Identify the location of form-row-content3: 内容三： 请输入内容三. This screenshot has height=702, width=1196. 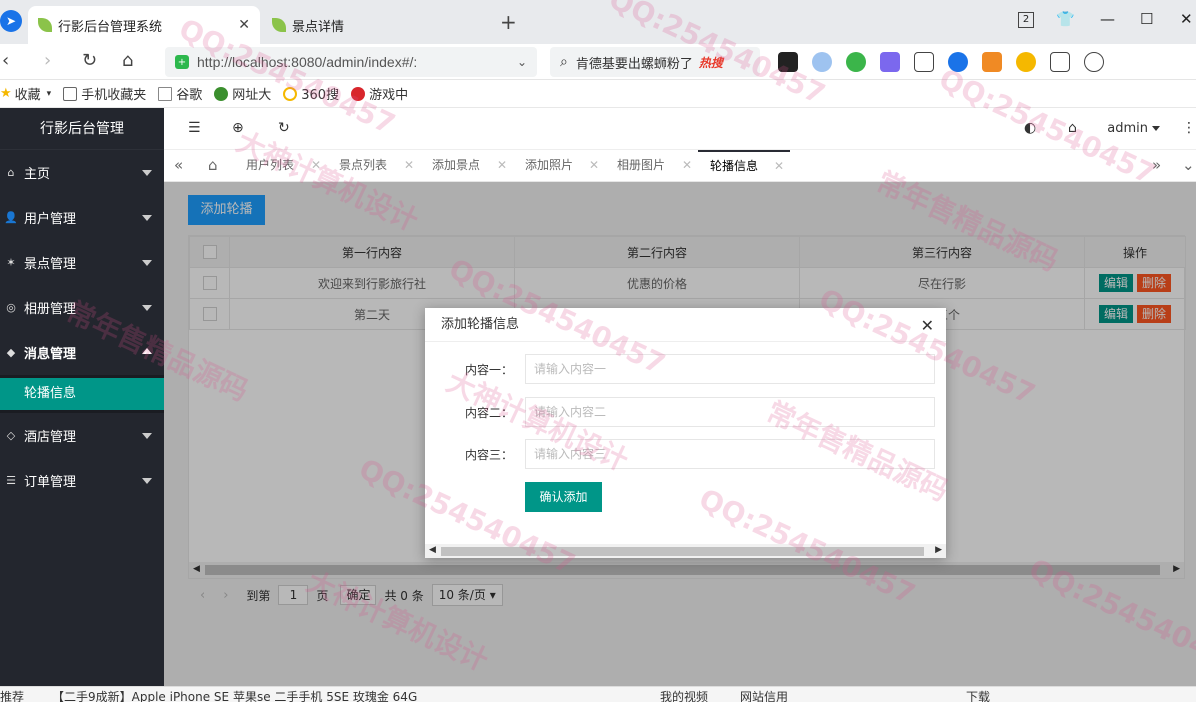
(685, 454).